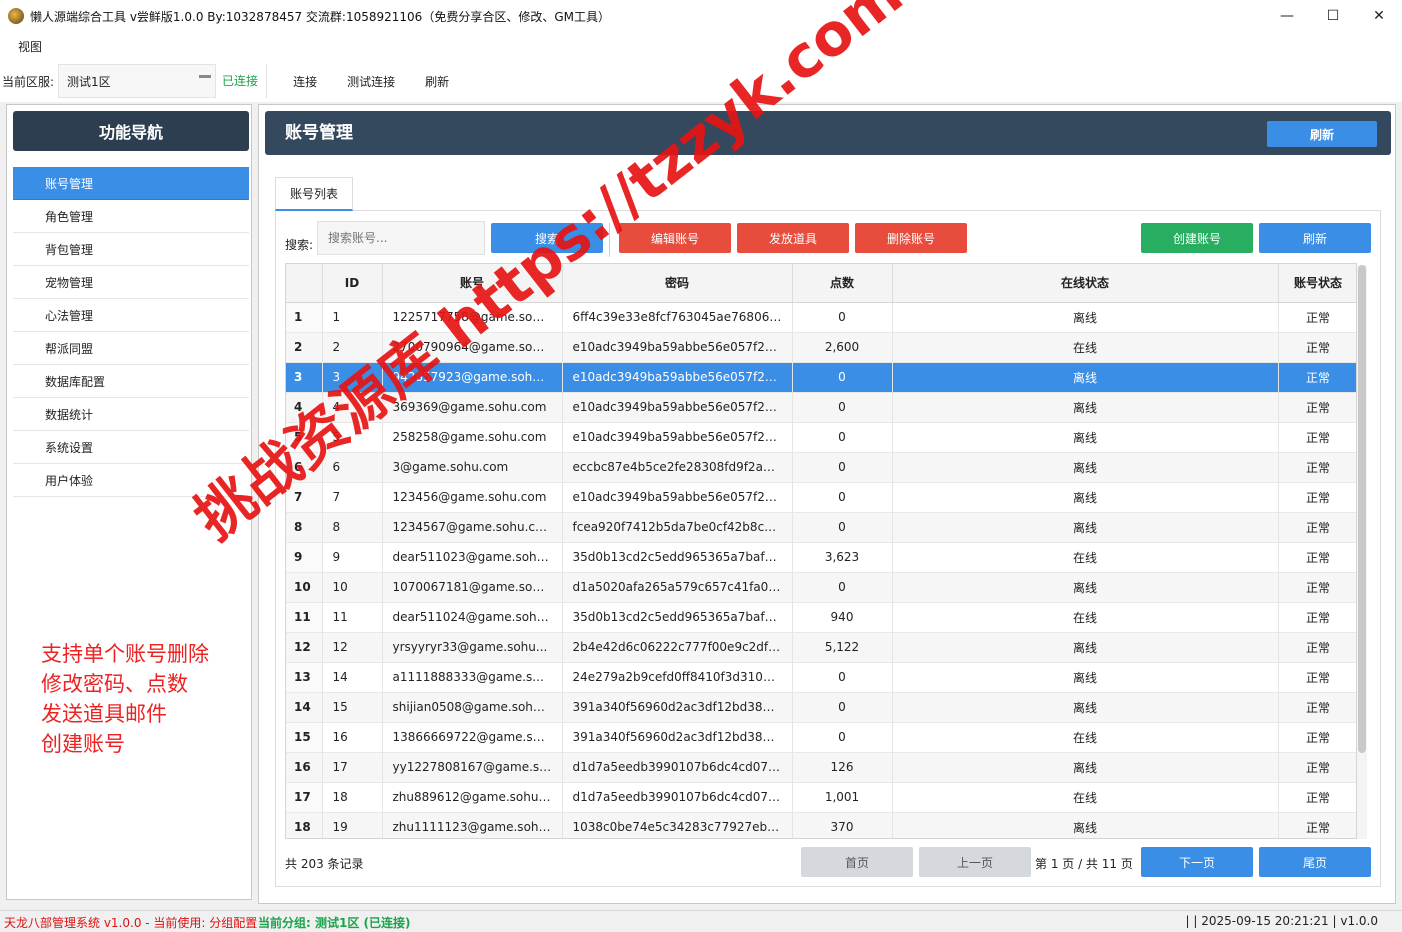  Describe the element at coordinates (1333, 16) in the screenshot. I see `maximize-button: ☐` at that location.